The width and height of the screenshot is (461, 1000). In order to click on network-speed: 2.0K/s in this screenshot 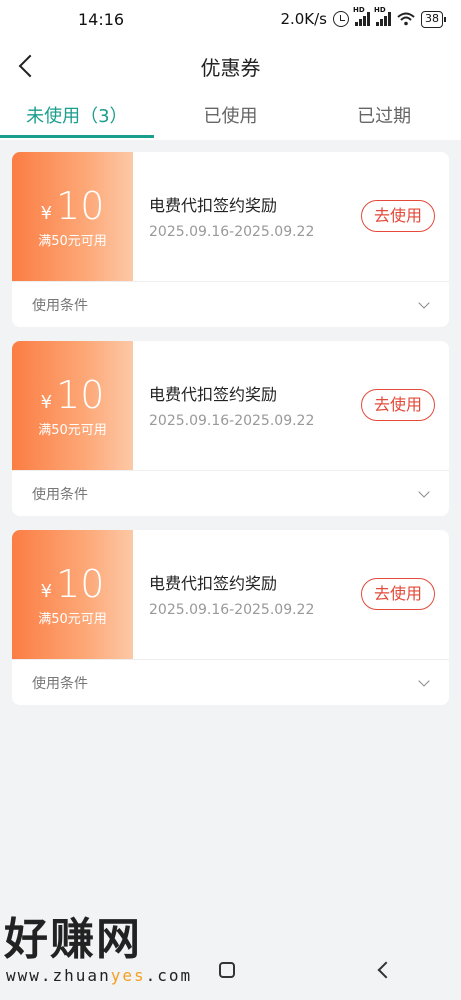, I will do `click(303, 19)`.